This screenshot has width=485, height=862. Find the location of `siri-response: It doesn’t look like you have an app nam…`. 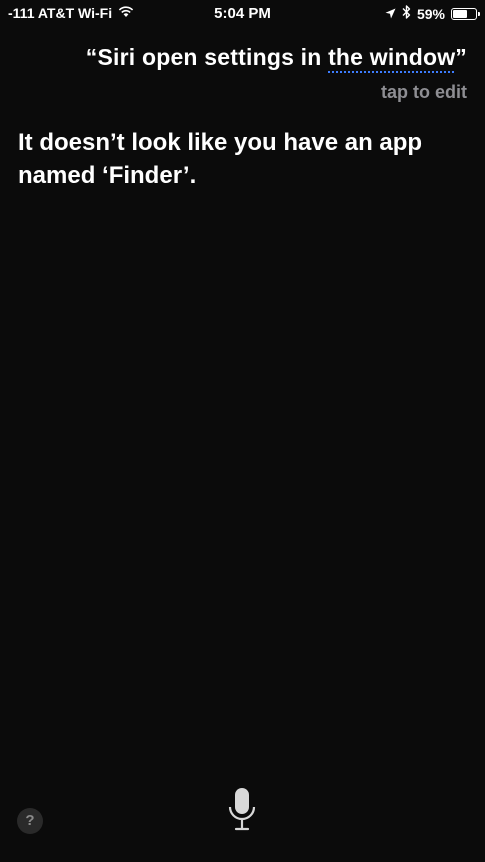

siri-response: It doesn’t look like you have an app nam… is located at coordinates (220, 159).